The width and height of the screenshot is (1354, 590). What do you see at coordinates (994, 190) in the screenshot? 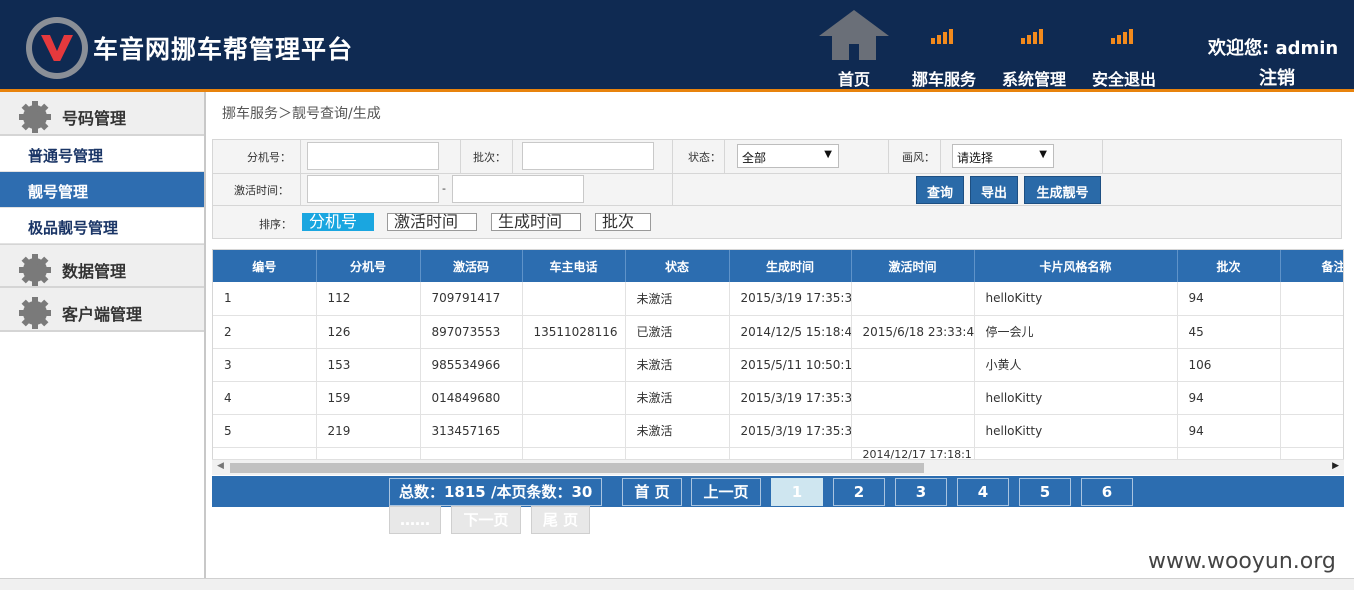
I see `export-button: 导出` at bounding box center [994, 190].